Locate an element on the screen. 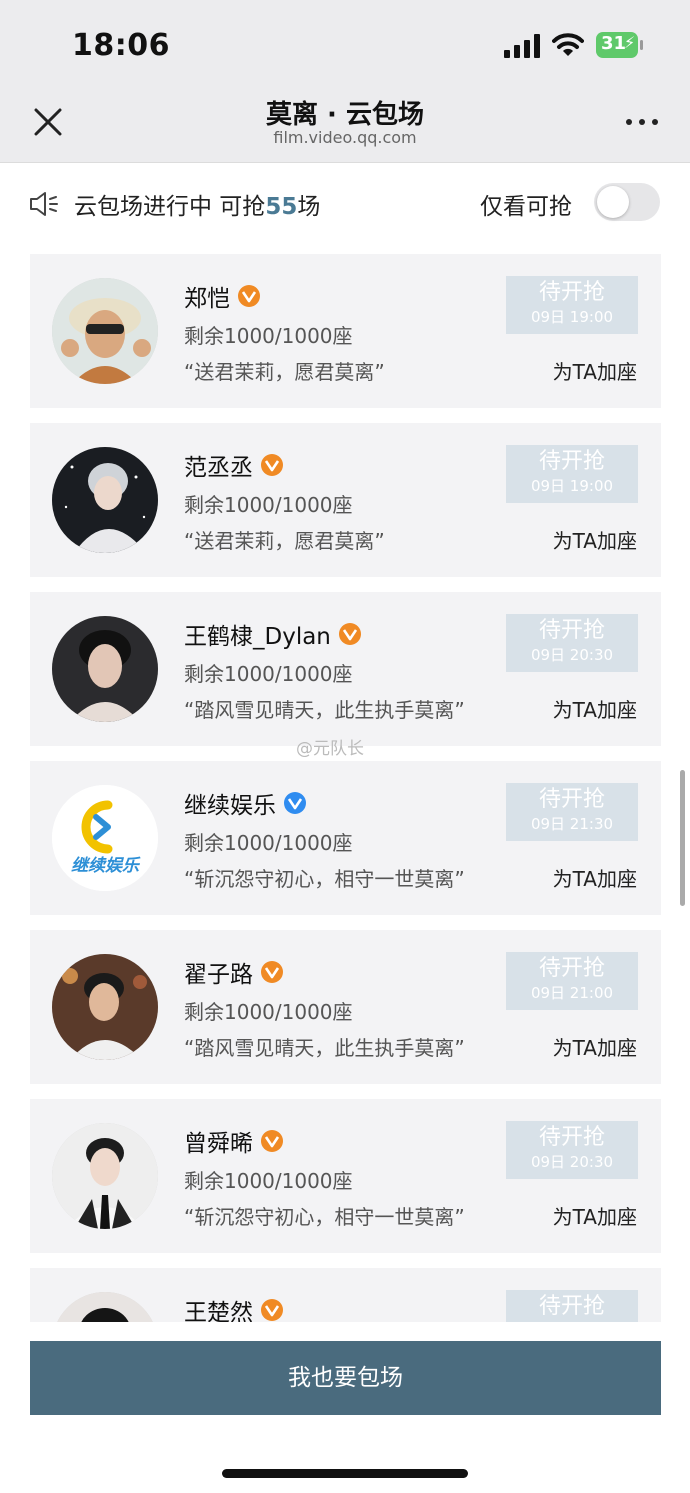 The height and width of the screenshot is (1493, 690). more-icon is located at coordinates (642, 122).